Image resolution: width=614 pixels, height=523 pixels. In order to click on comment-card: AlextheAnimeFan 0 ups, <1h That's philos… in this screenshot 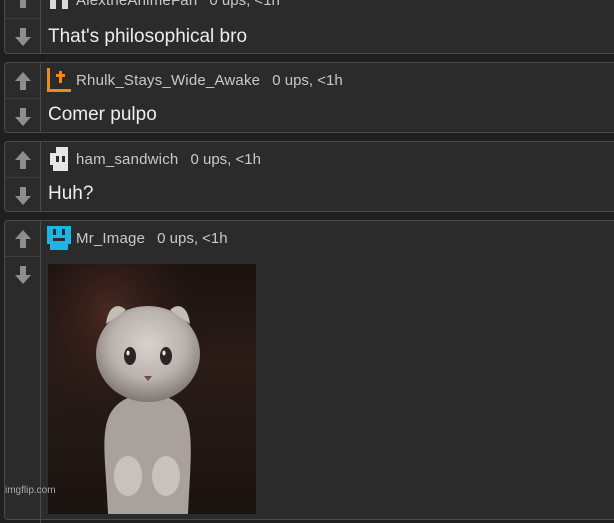, I will do `click(309, 27)`.